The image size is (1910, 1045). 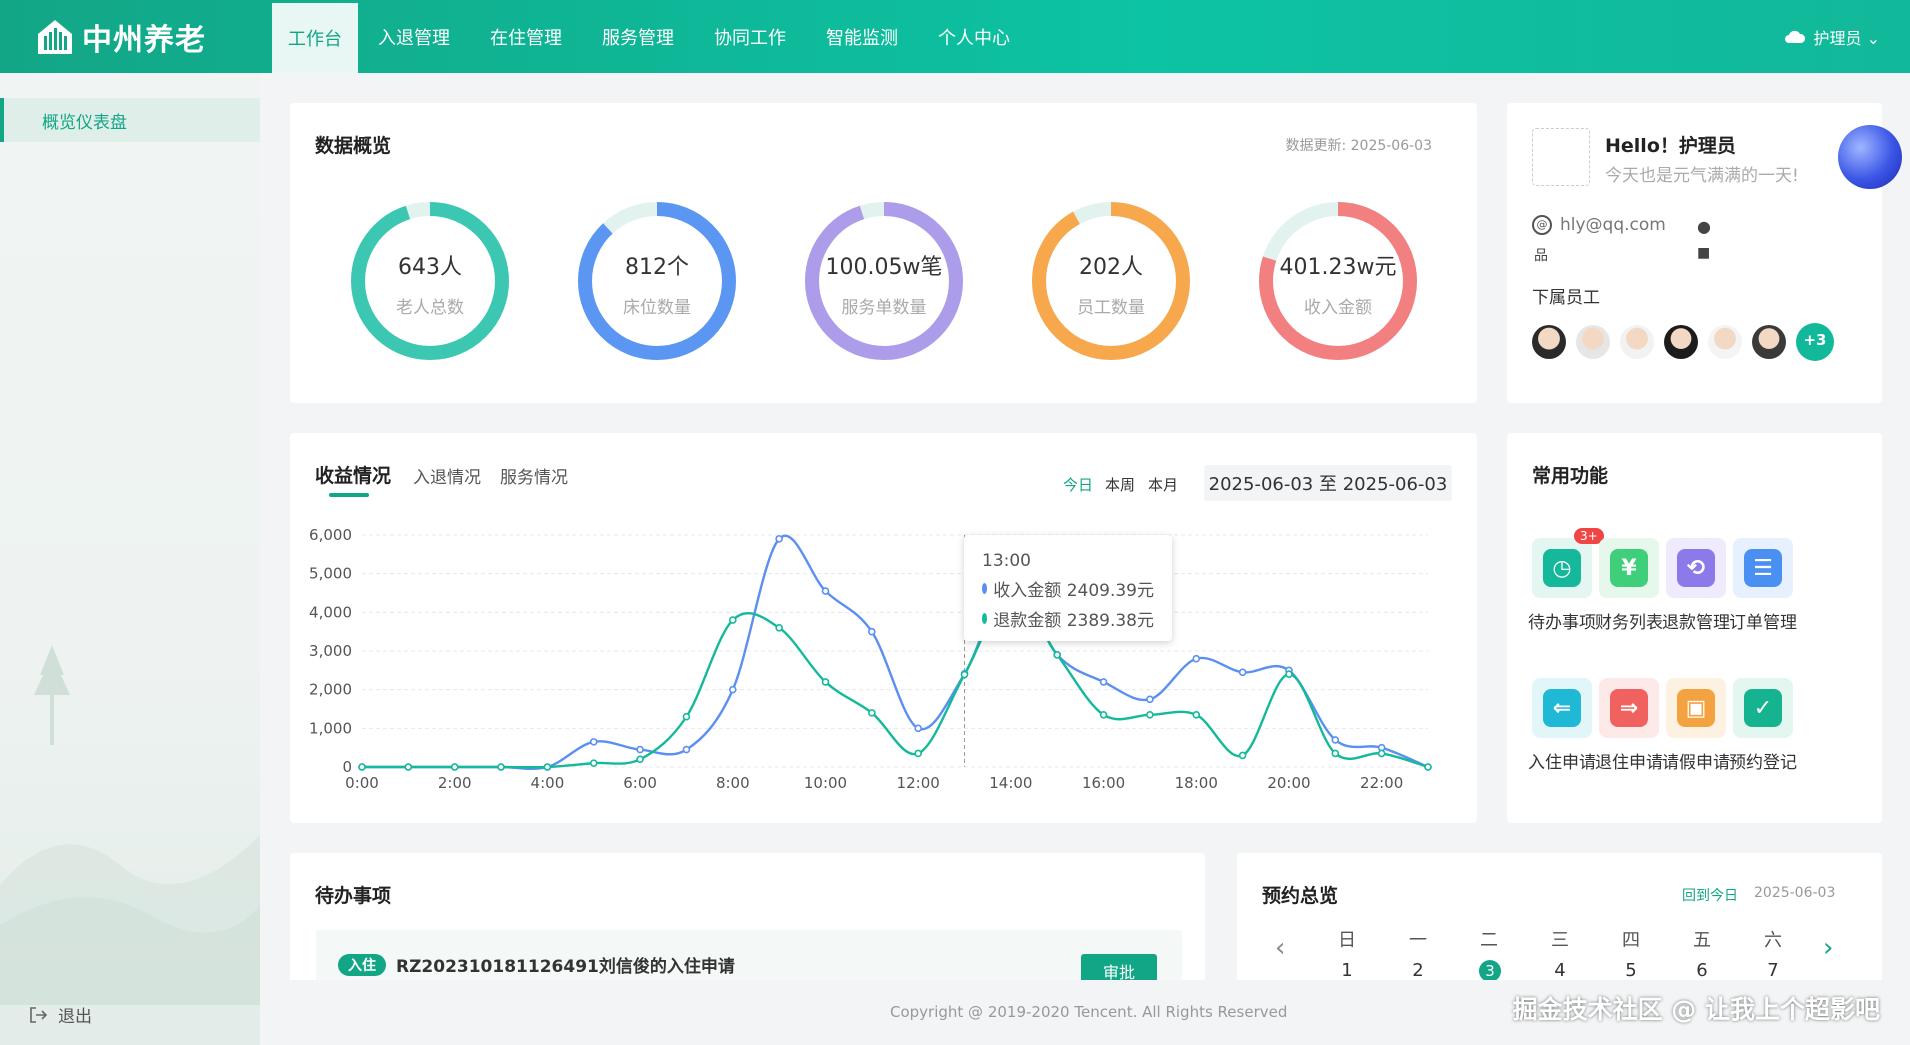 I want to click on stat-label: 老人总数, so click(x=430, y=308).